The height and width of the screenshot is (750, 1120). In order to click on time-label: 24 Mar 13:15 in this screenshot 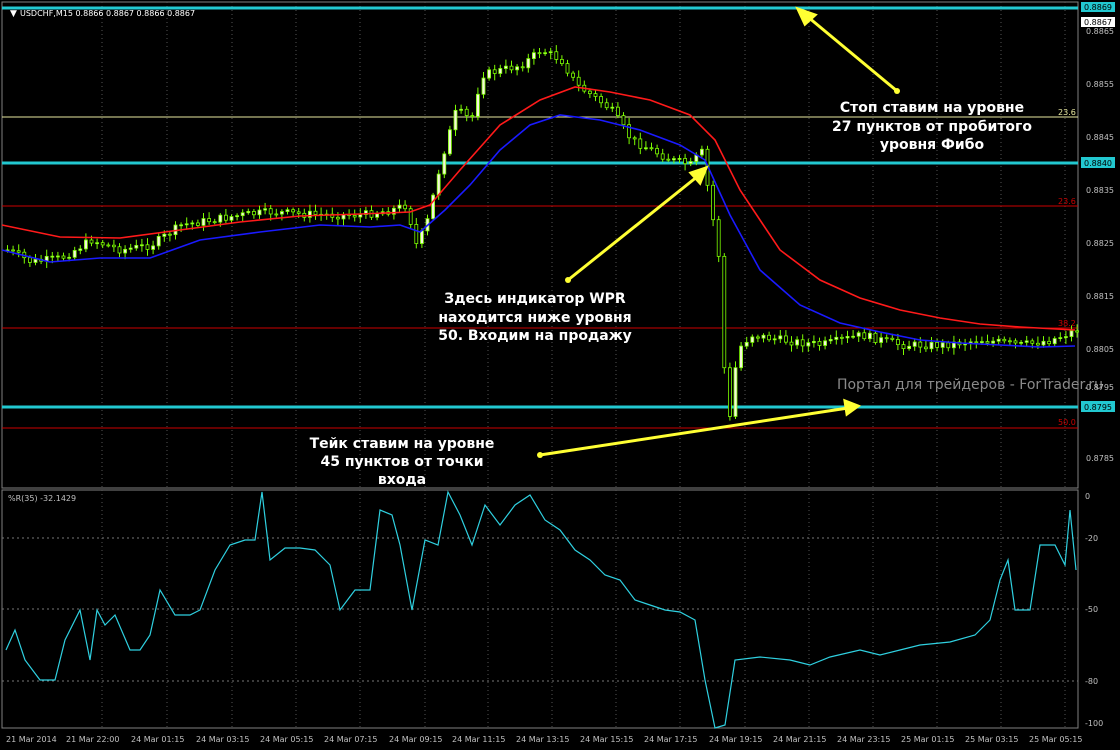, I will do `click(542, 739)`.